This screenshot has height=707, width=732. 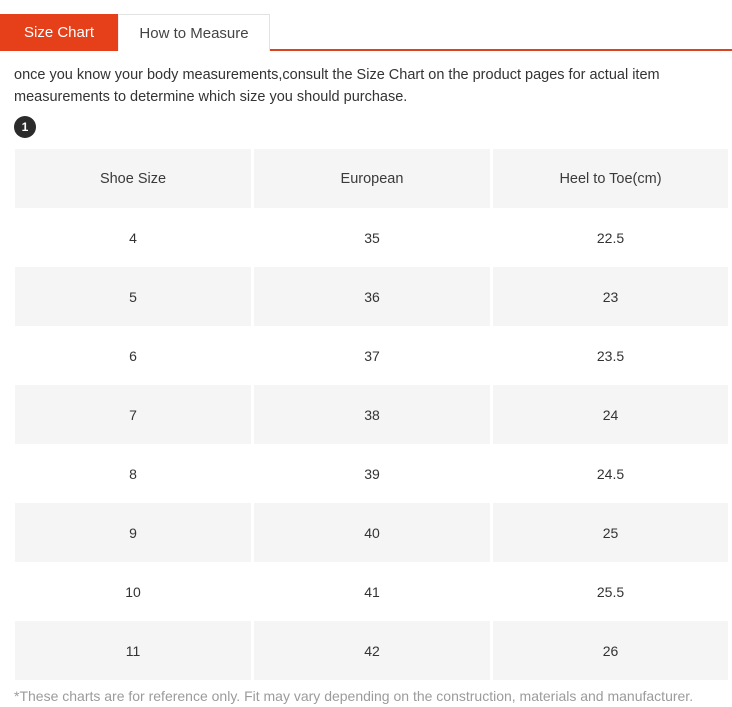 I want to click on cell-european: 37, so click(x=372, y=355).